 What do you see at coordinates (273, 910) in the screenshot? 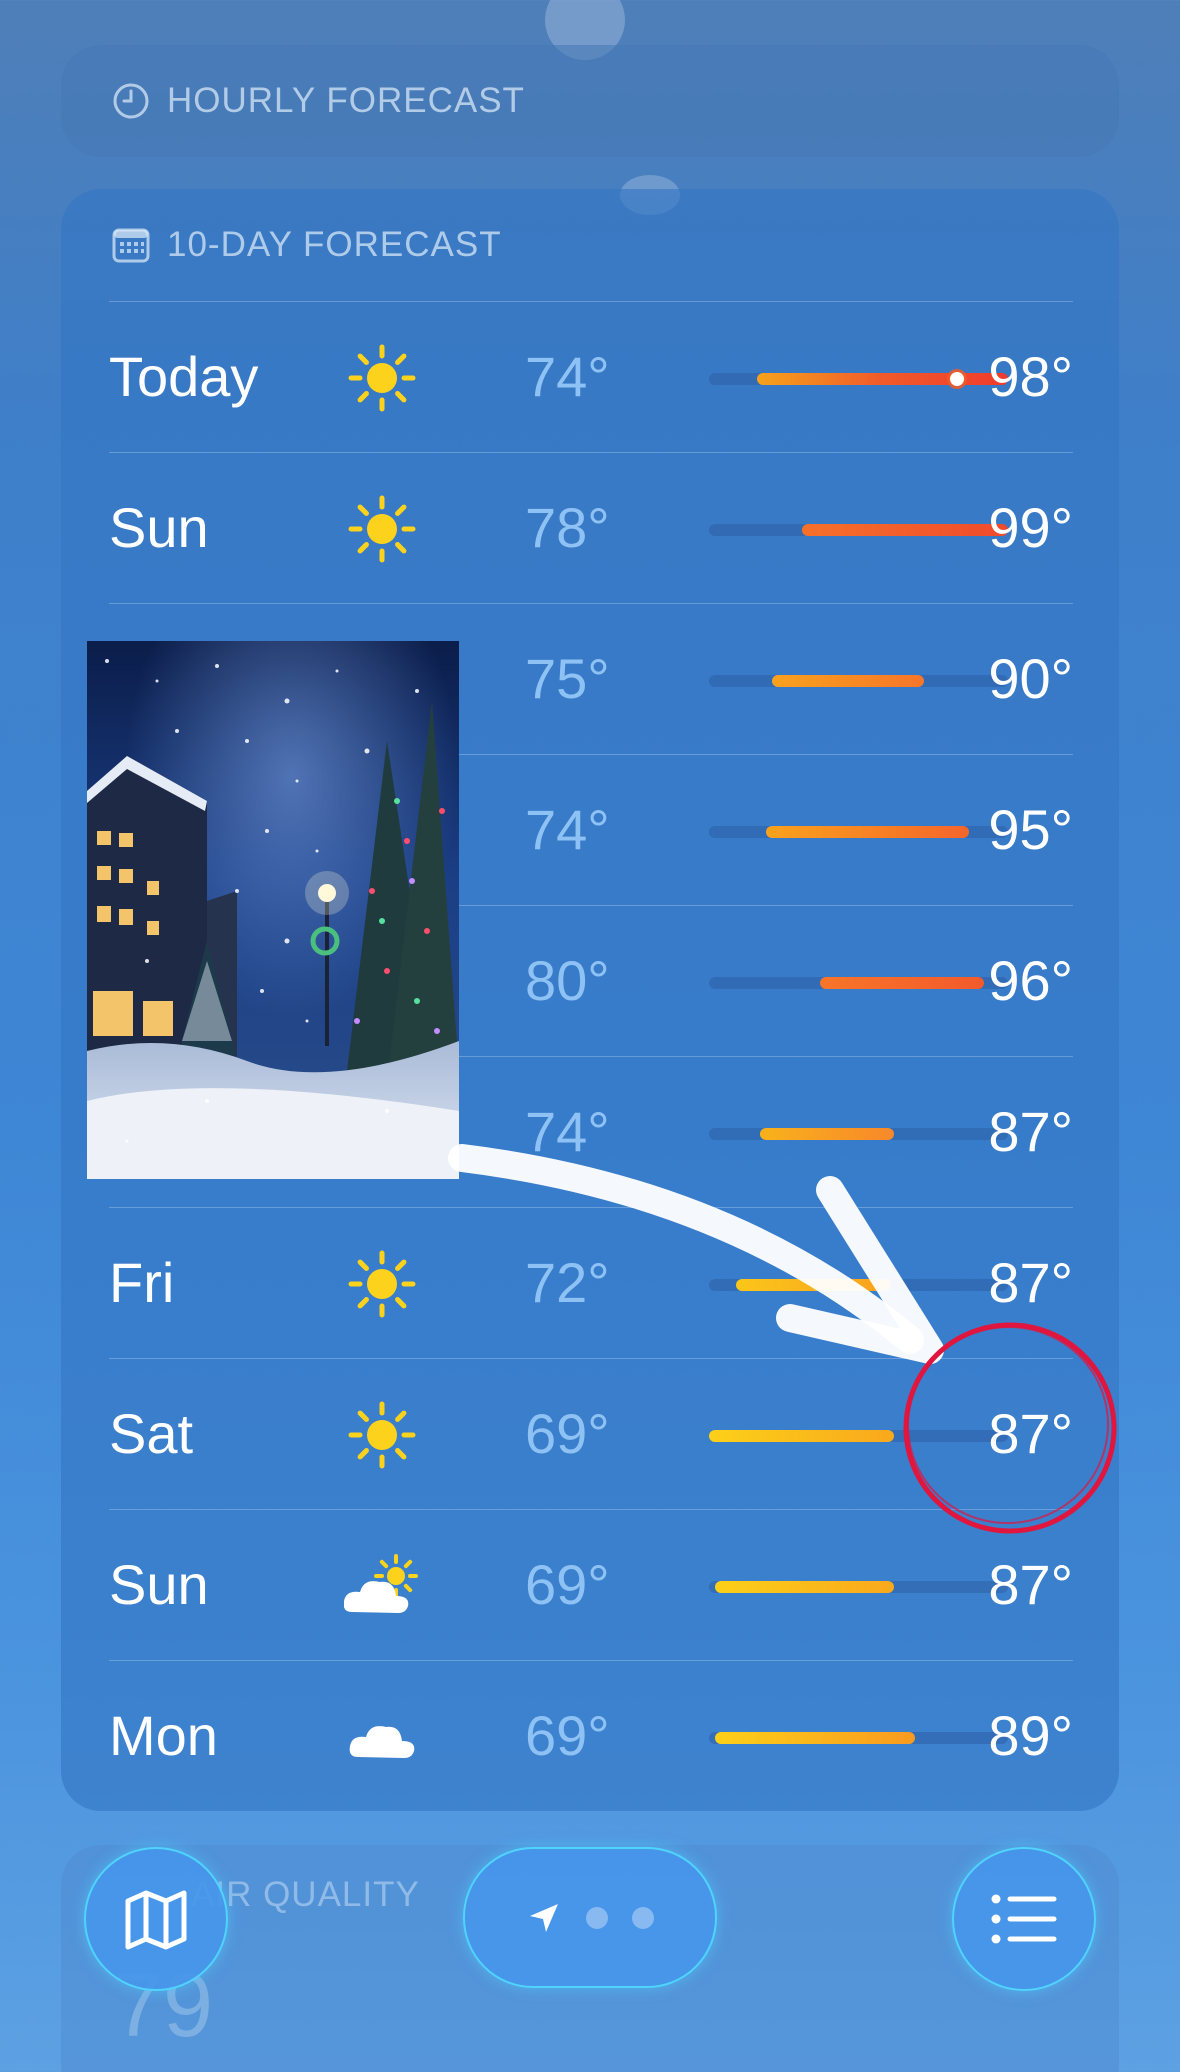
I see `snowy-village-photo` at bounding box center [273, 910].